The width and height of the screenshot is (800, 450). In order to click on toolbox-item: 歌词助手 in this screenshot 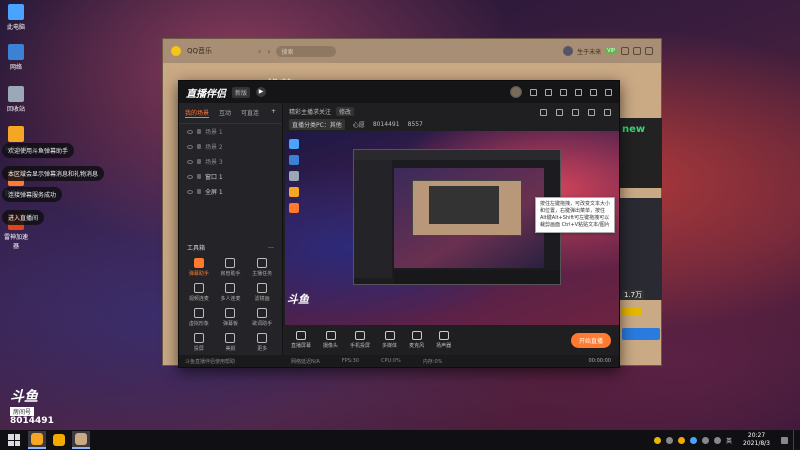, I will do `click(262, 317)`.